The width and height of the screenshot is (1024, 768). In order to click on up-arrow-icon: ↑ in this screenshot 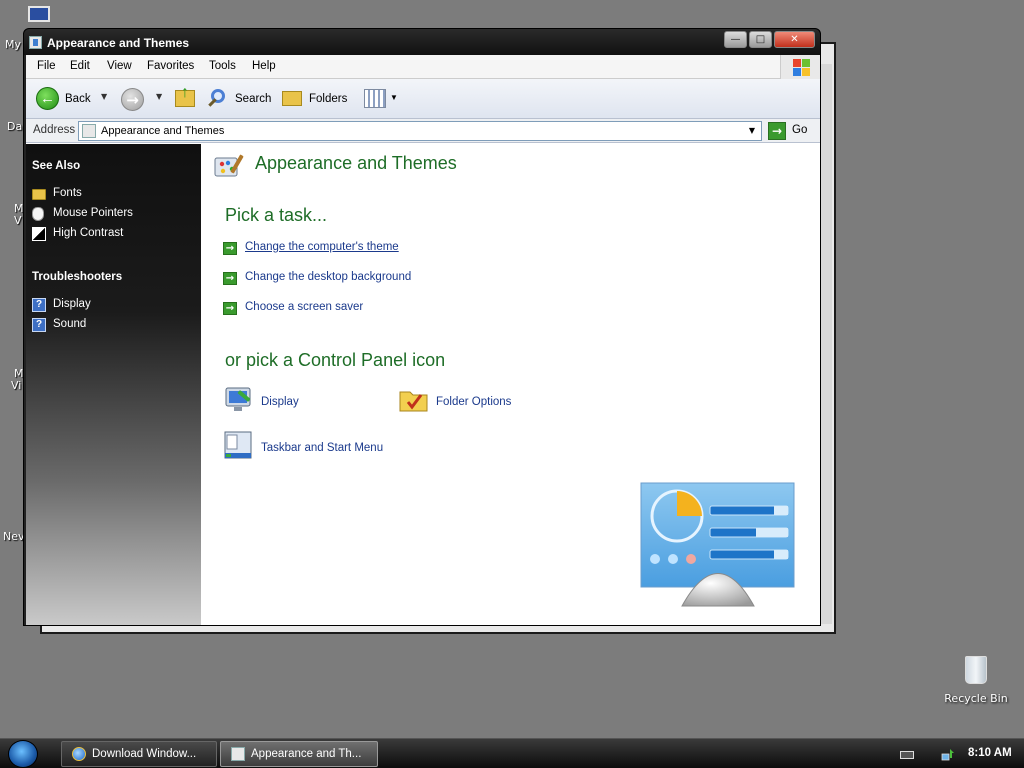, I will do `click(185, 92)`.